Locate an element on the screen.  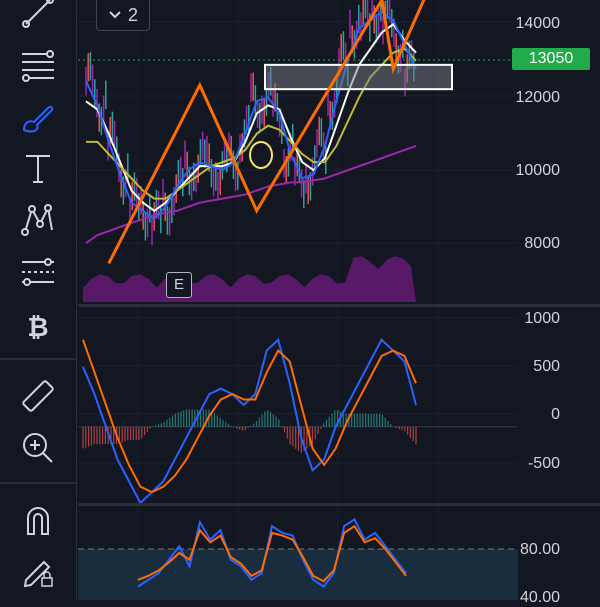
zoom-in-icon is located at coordinates (38, 448).